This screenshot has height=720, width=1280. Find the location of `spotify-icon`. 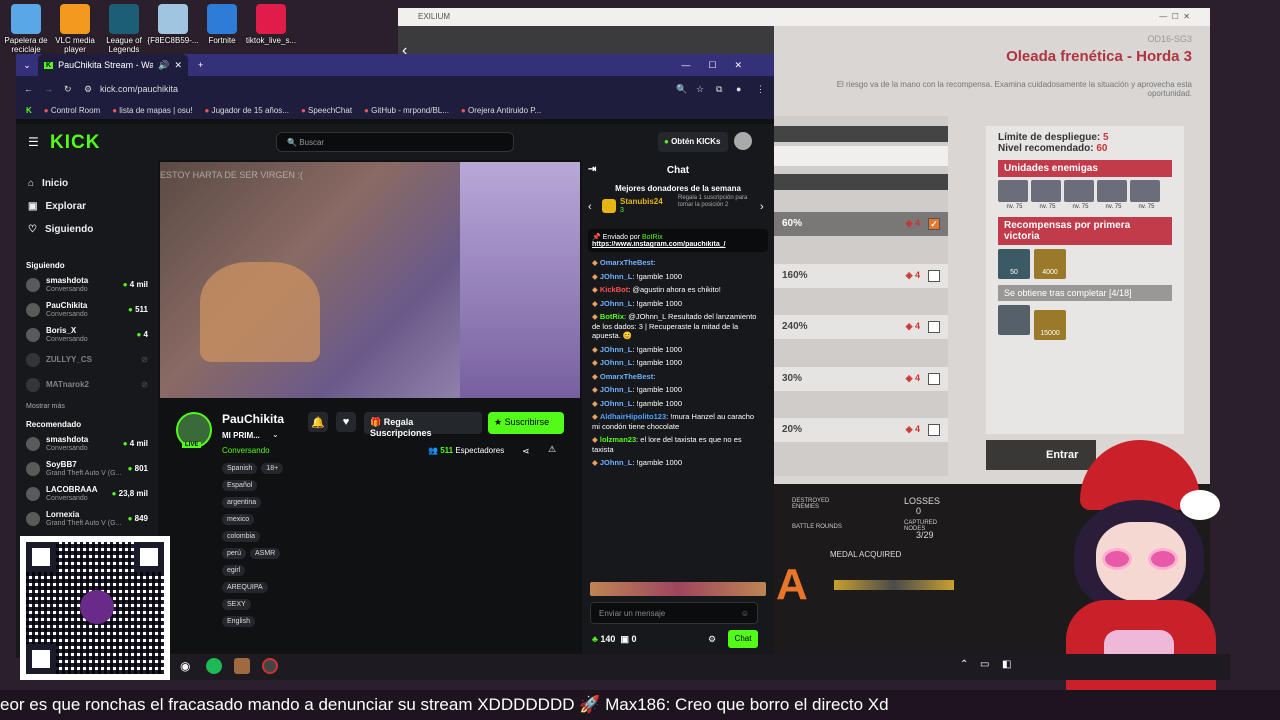

spotify-icon is located at coordinates (214, 666).